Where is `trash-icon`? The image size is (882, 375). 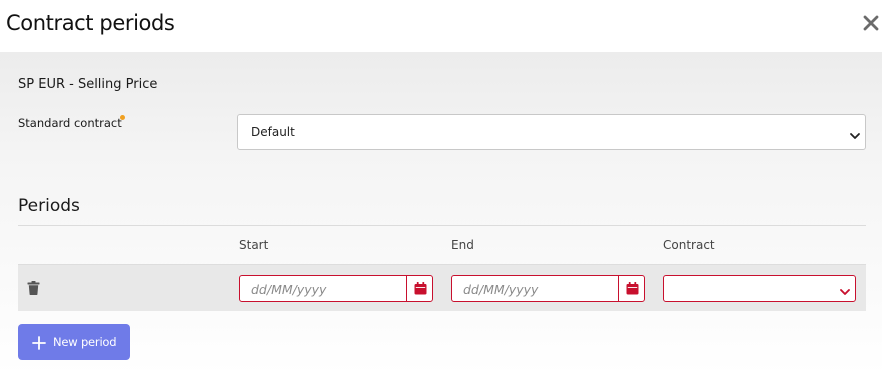
trash-icon is located at coordinates (33, 287).